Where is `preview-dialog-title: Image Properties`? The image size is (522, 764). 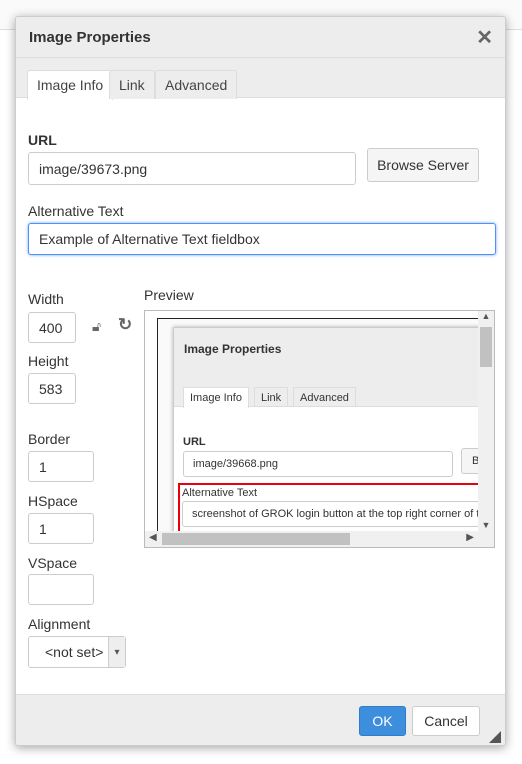
preview-dialog-title: Image Properties is located at coordinates (233, 349).